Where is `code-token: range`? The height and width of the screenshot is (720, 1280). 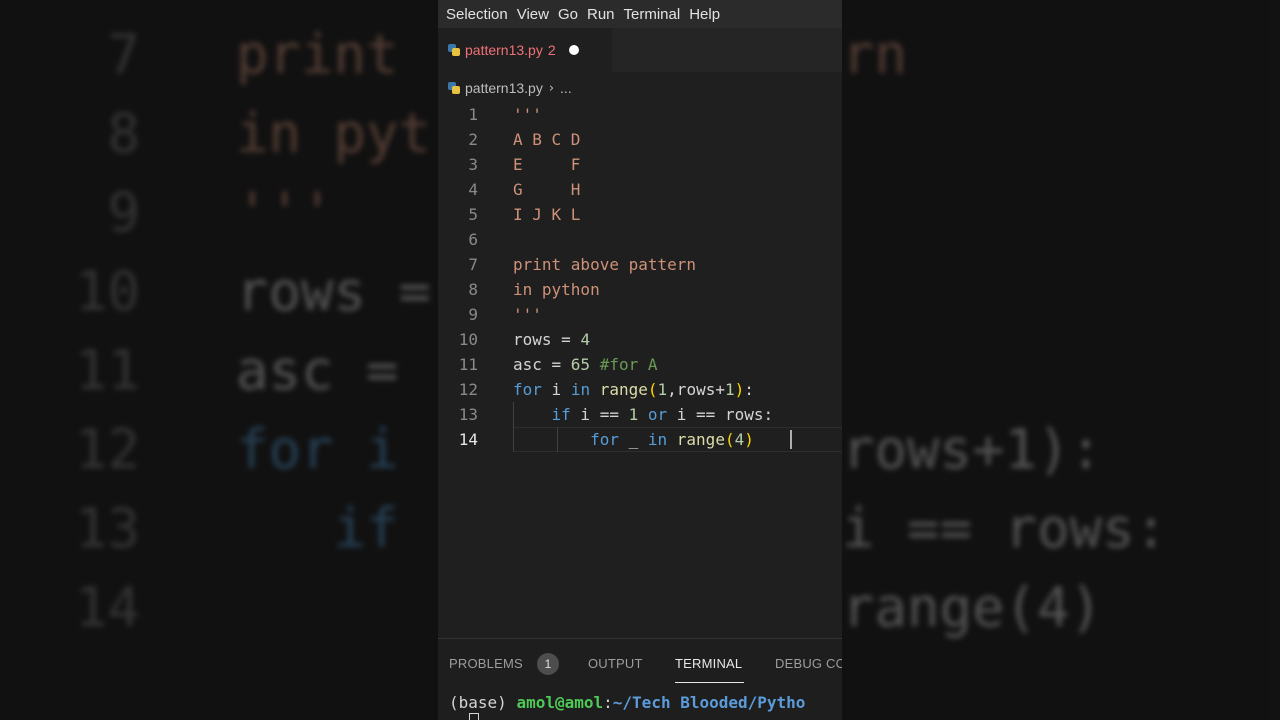
code-token: range is located at coordinates (623, 389).